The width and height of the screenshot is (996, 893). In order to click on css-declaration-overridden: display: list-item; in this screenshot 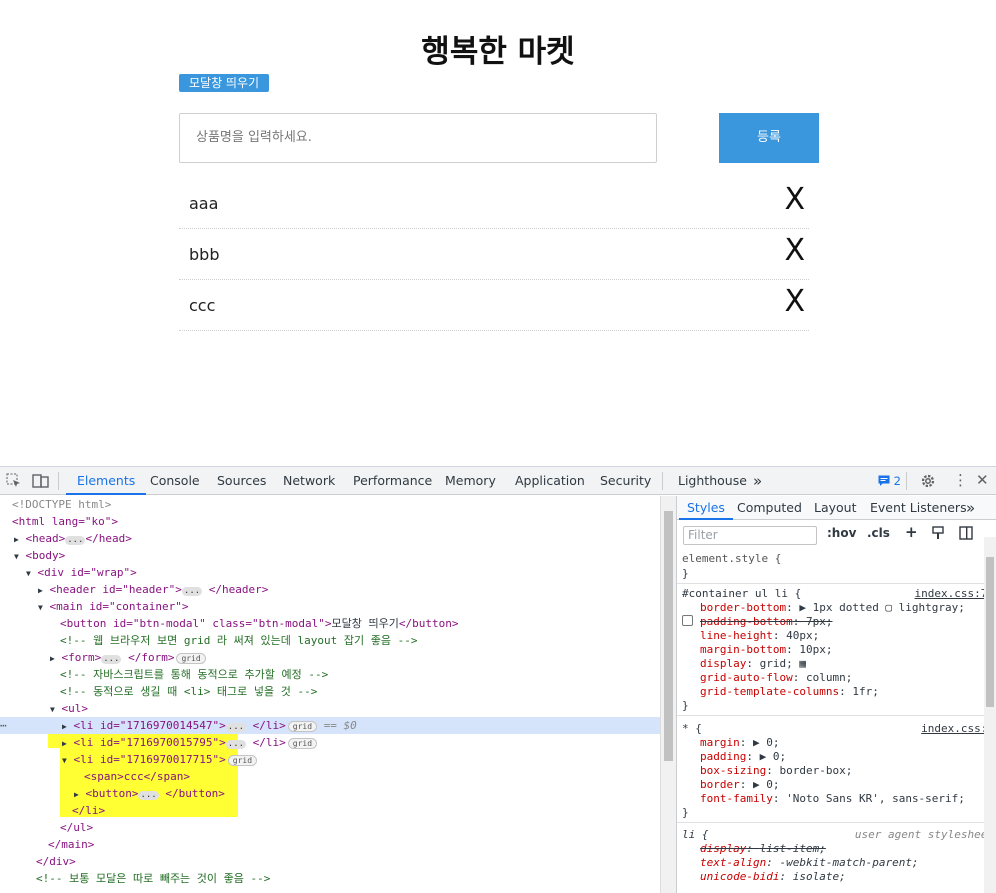, I will do `click(848, 849)`.